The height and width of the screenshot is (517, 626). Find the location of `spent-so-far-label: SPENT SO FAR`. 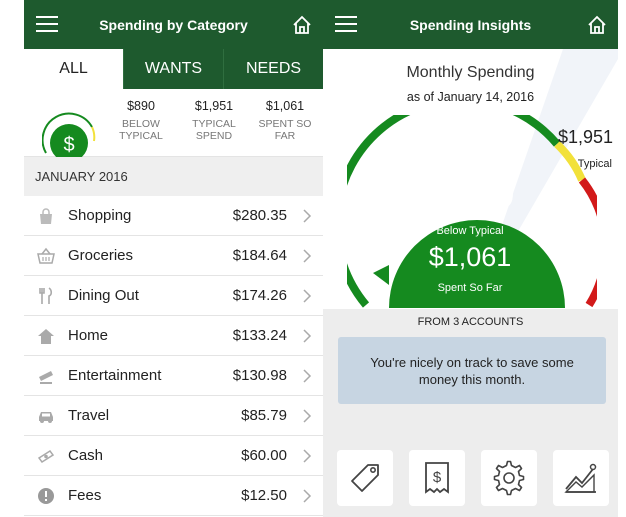

spent-so-far-label: SPENT SO FAR is located at coordinates (285, 130).